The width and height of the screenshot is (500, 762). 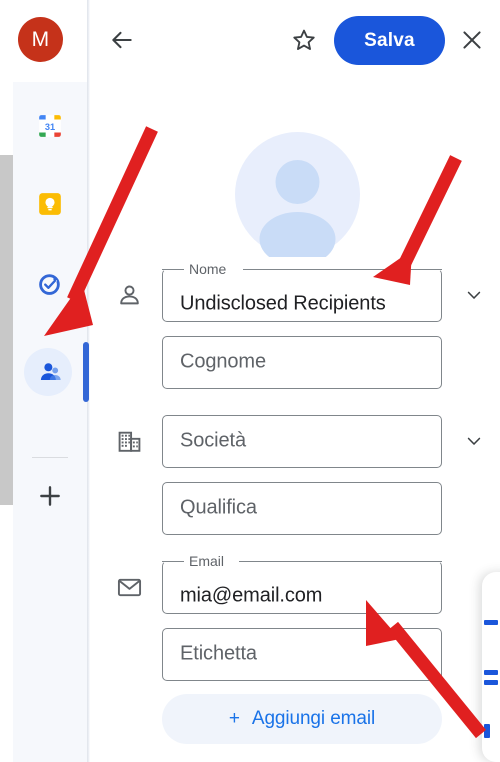 I want to click on email-field: Email mia@email.com, so click(x=302, y=583).